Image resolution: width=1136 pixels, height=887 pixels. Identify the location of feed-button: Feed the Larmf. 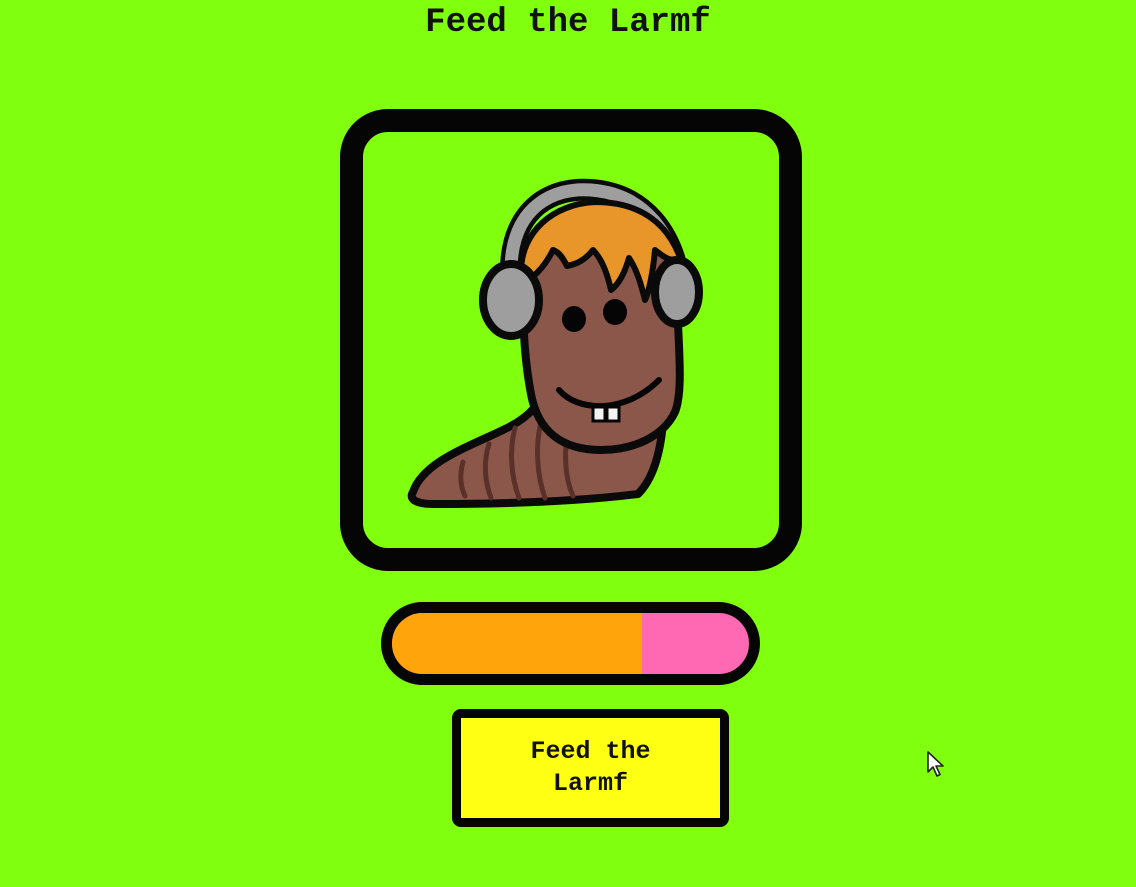
(590, 768).